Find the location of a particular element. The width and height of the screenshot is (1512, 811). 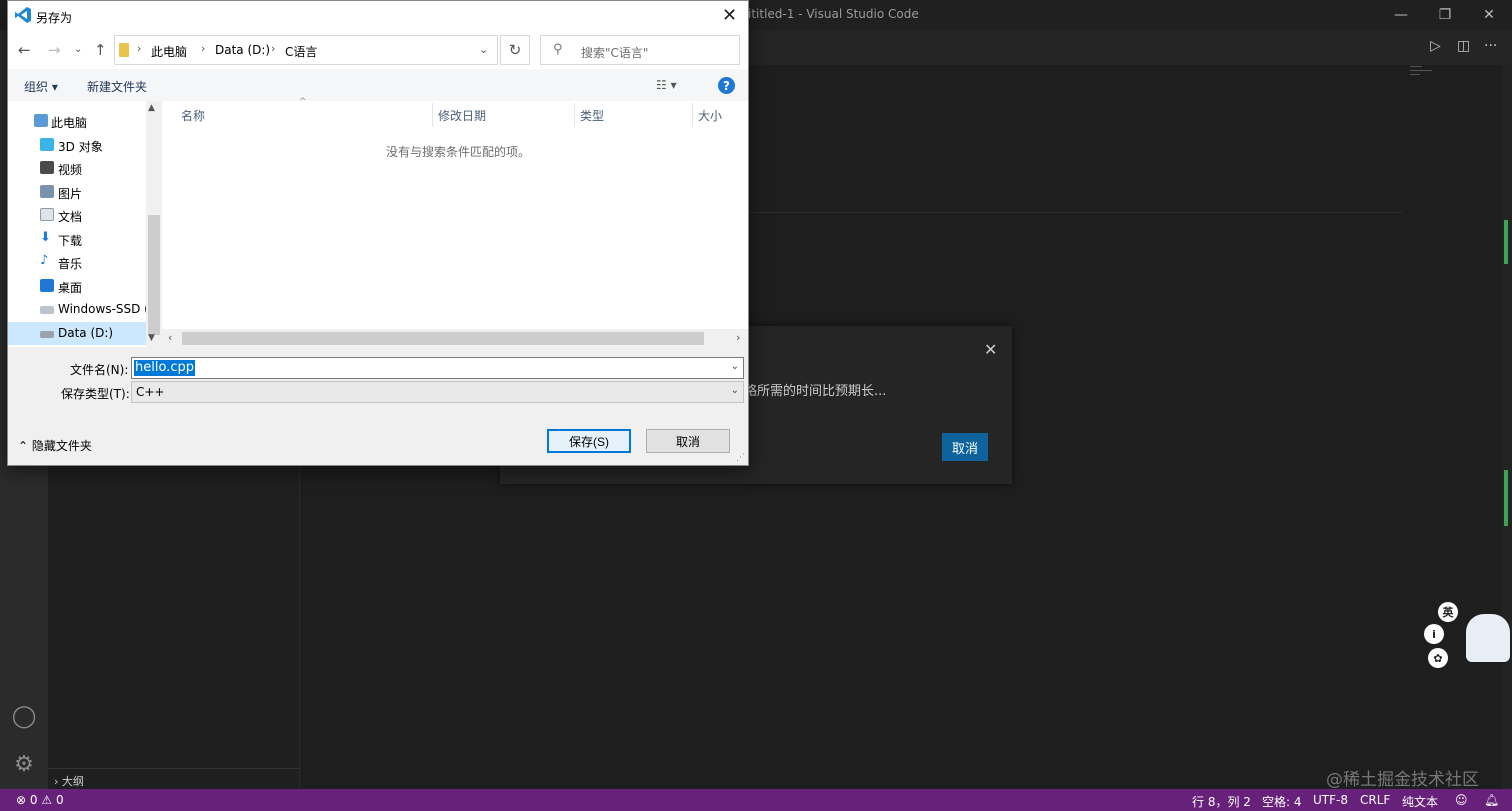

nav-item-desktop: 桌面 is located at coordinates (77, 286).